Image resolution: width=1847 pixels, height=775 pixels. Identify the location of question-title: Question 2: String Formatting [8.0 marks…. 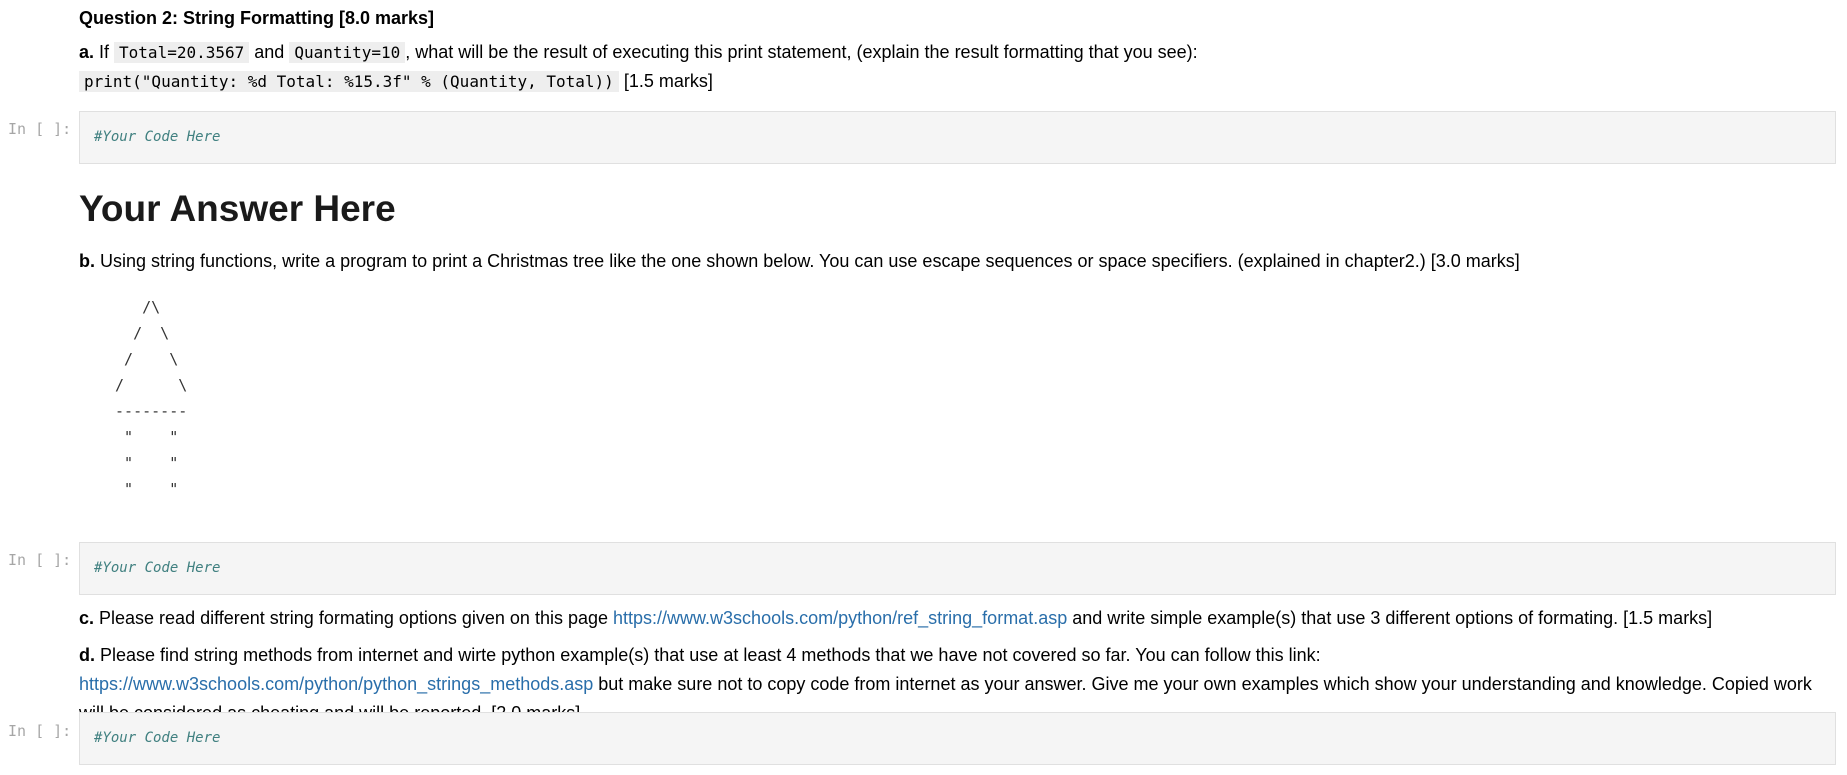
(257, 18).